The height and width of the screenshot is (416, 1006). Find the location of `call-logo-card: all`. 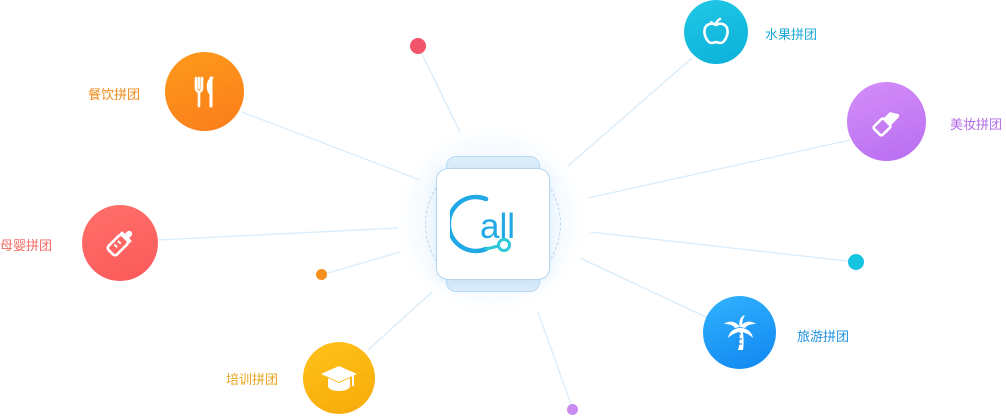

call-logo-card: all is located at coordinates (493, 224).